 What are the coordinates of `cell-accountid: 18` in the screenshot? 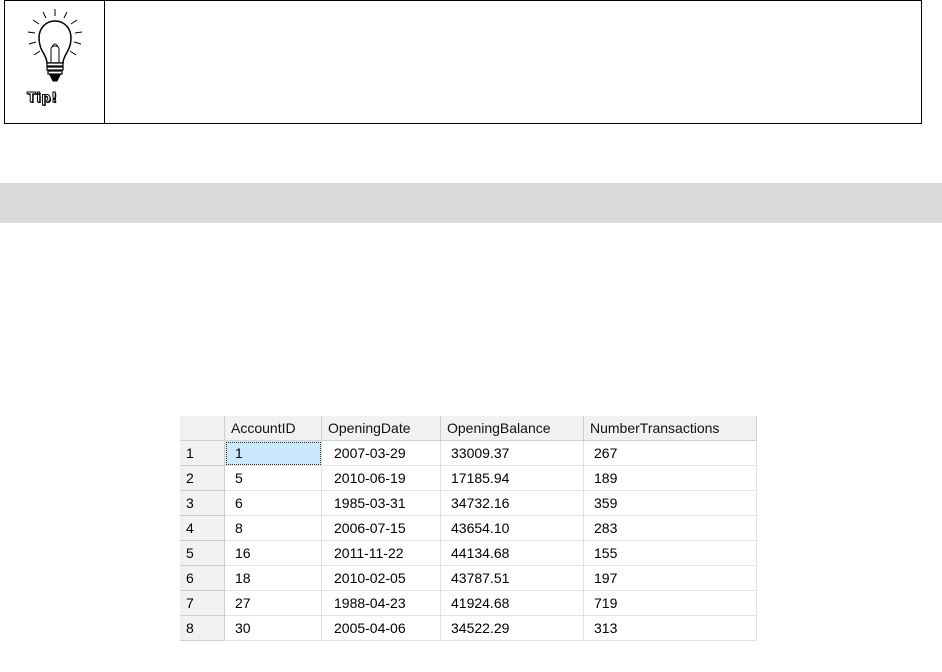 It's located at (273, 578).